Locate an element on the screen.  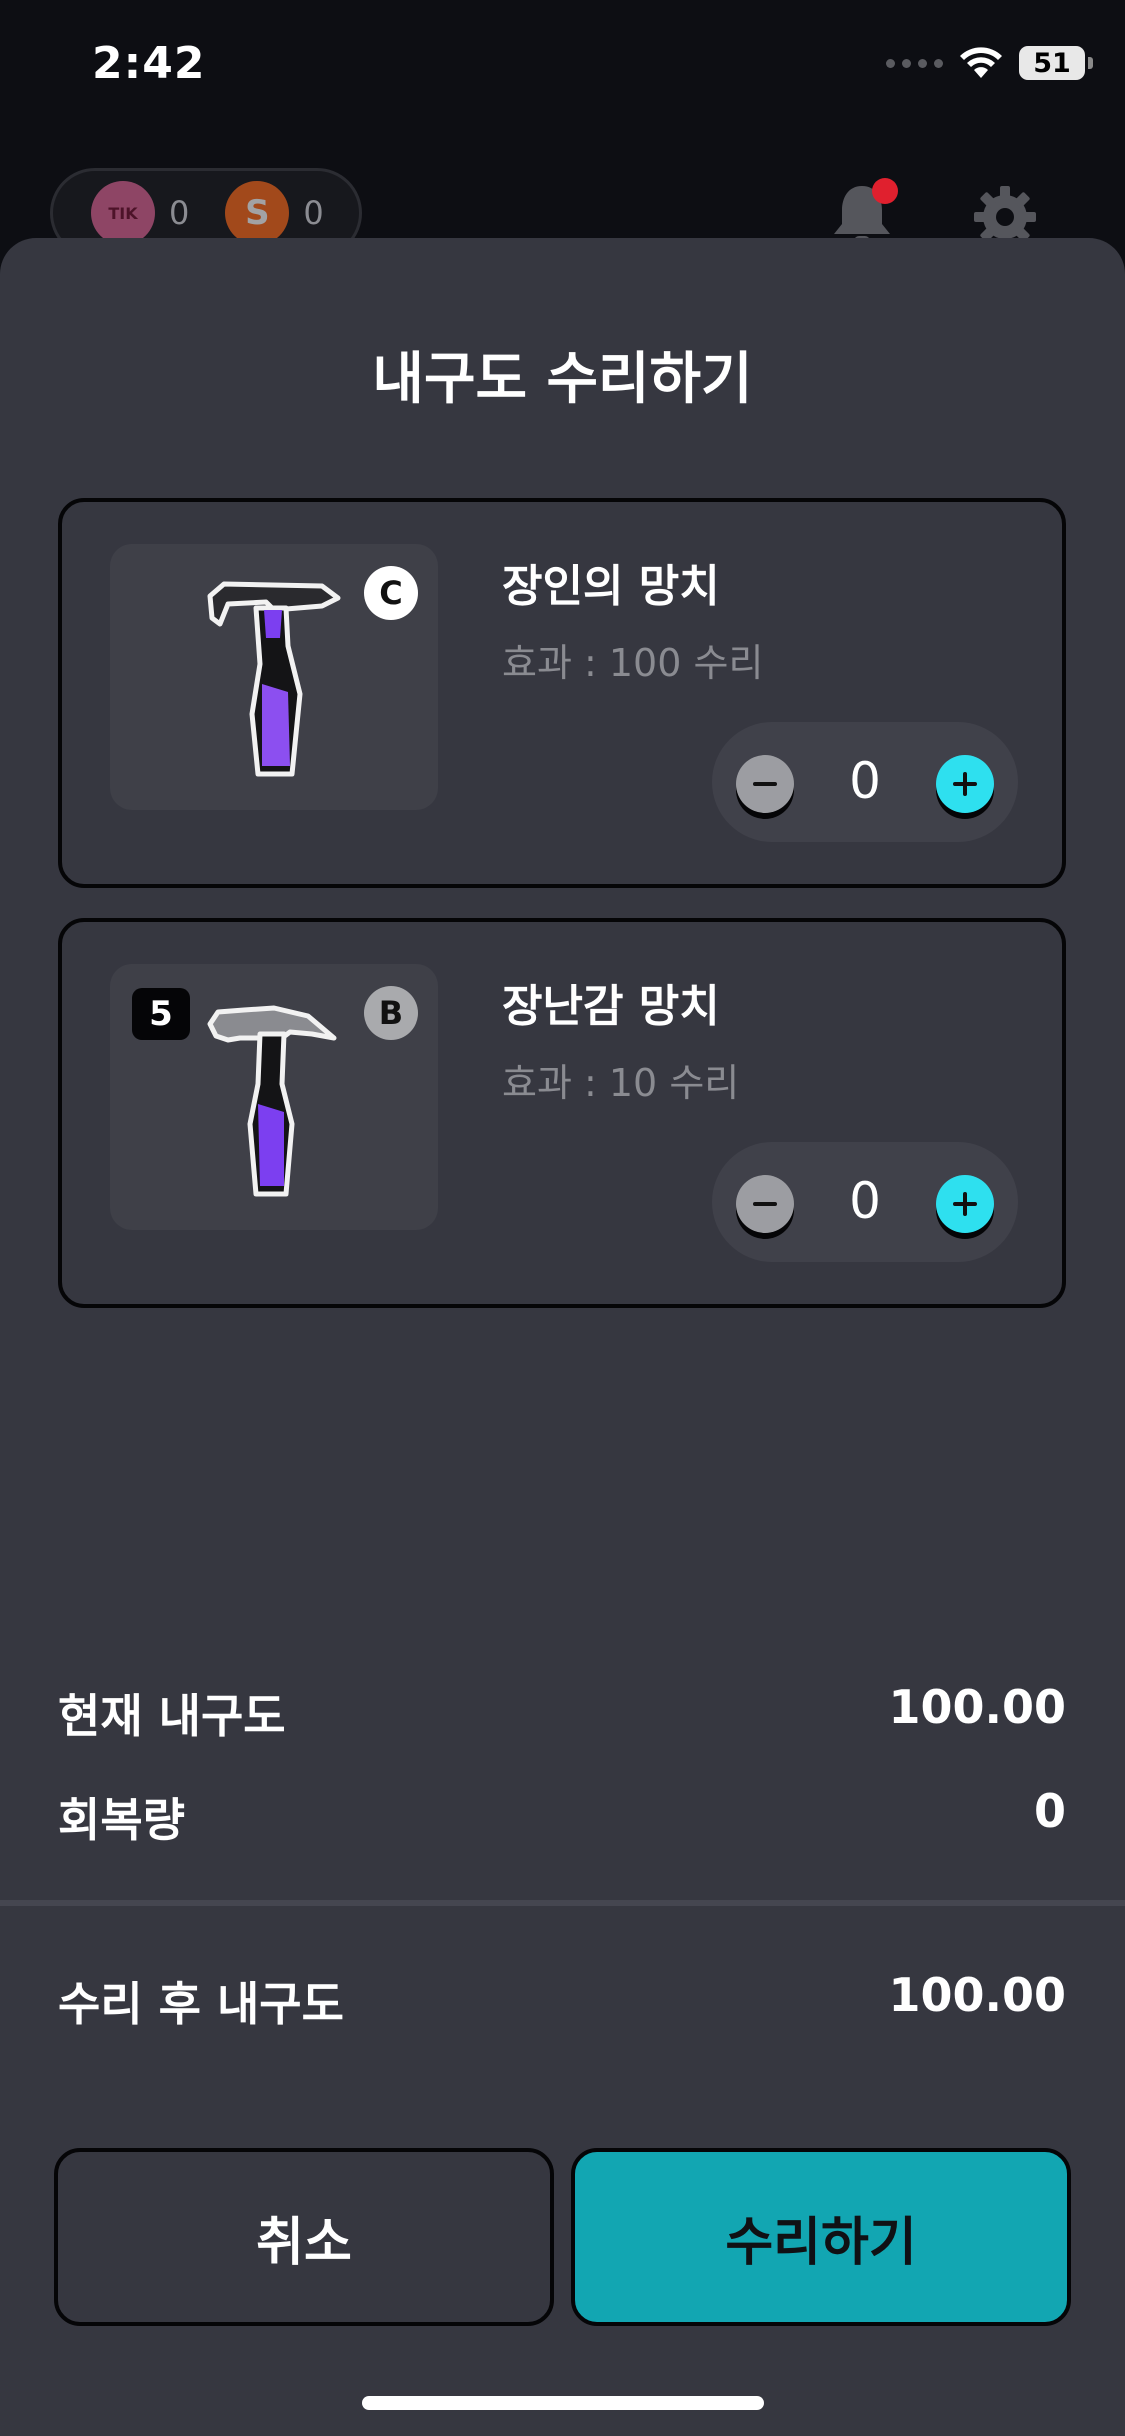
battery-icon: 51 is located at coordinates (1056, 63).